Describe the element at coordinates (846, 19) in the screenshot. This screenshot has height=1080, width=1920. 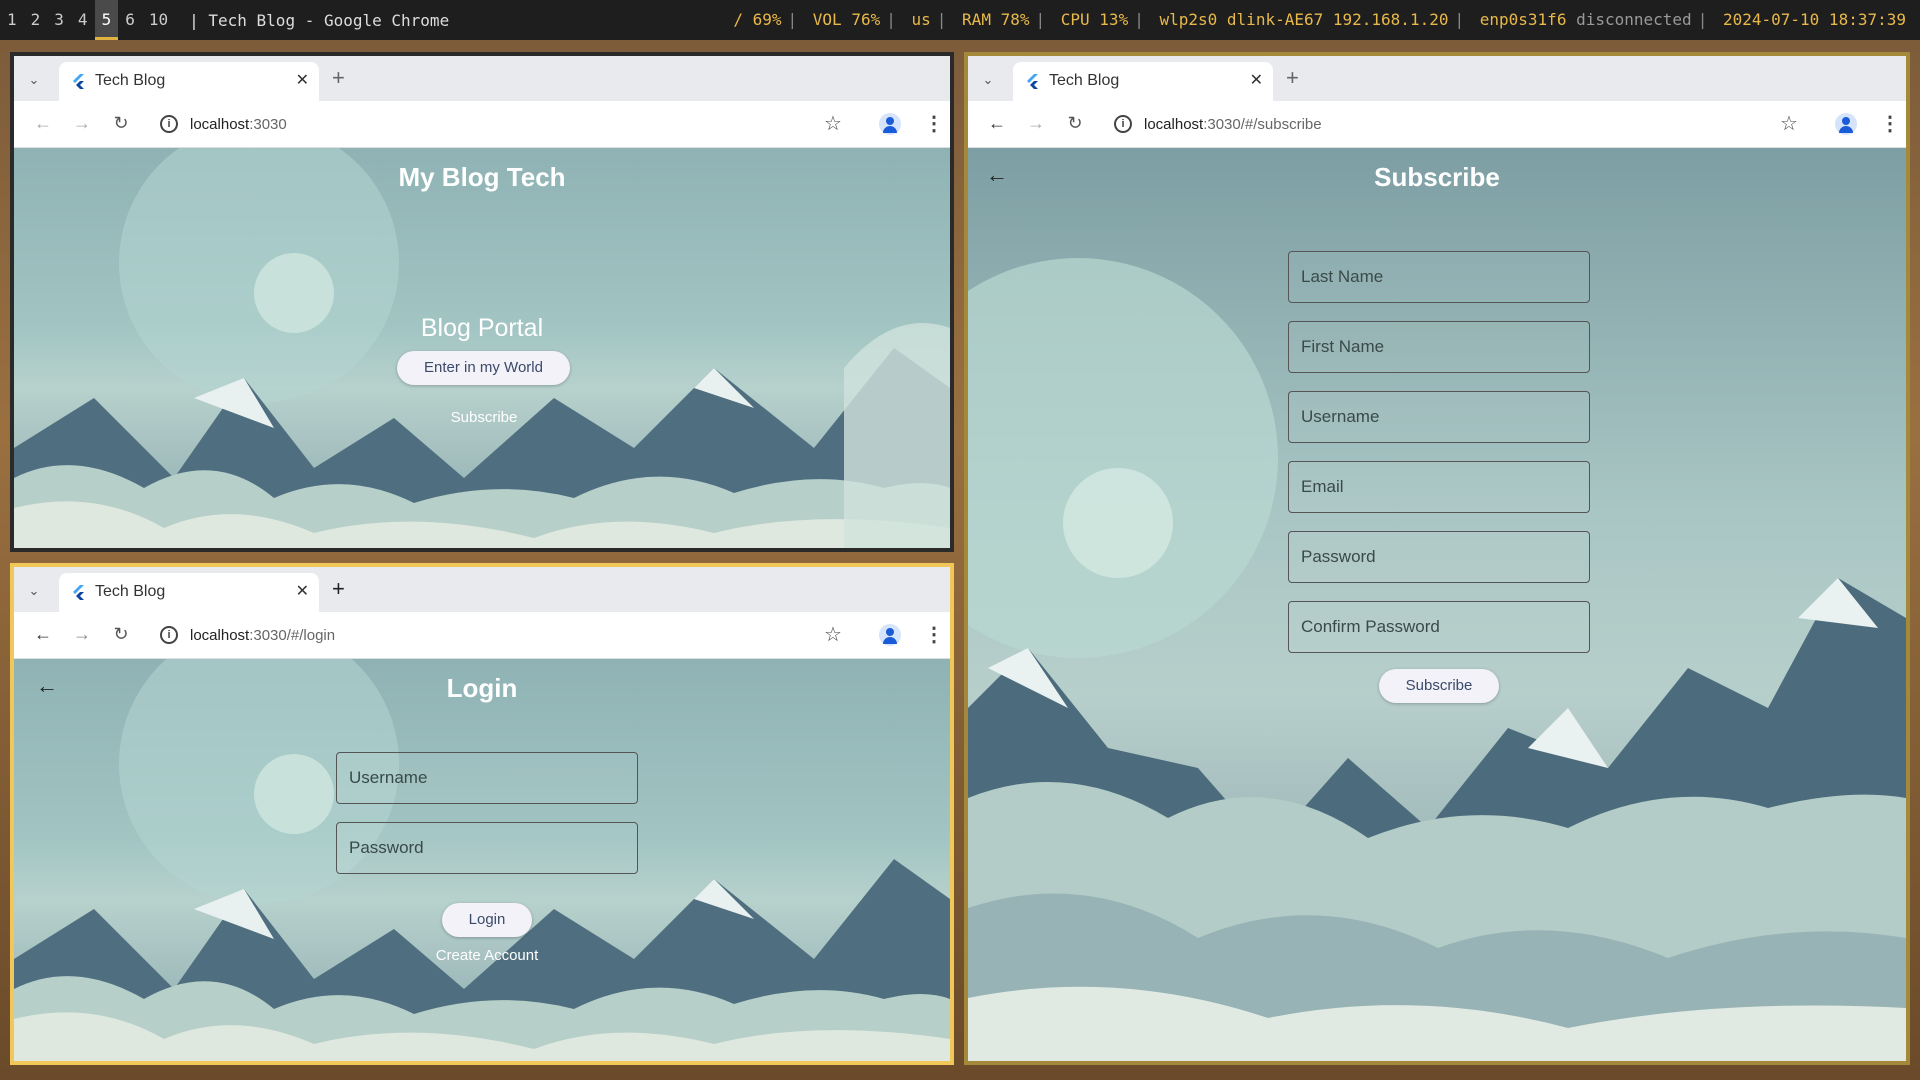
I see `volume: VOL 76%` at that location.